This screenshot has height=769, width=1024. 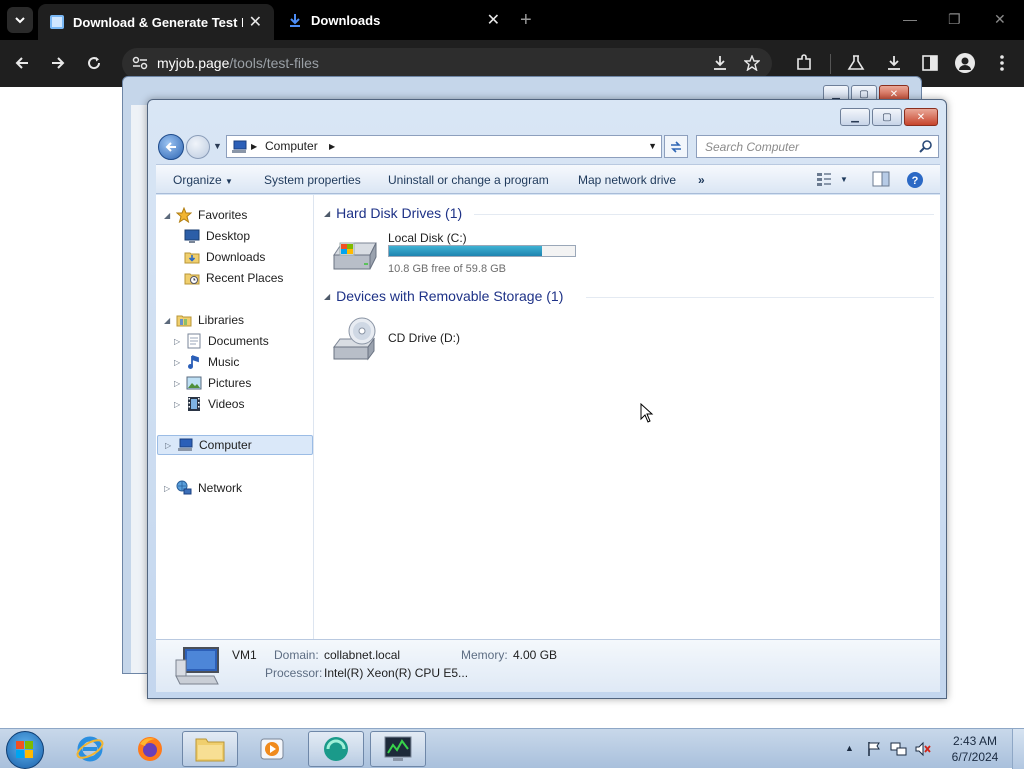 What do you see at coordinates (221, 341) in the screenshot?
I see `nav-item-documents: ▷ Documents` at bounding box center [221, 341].